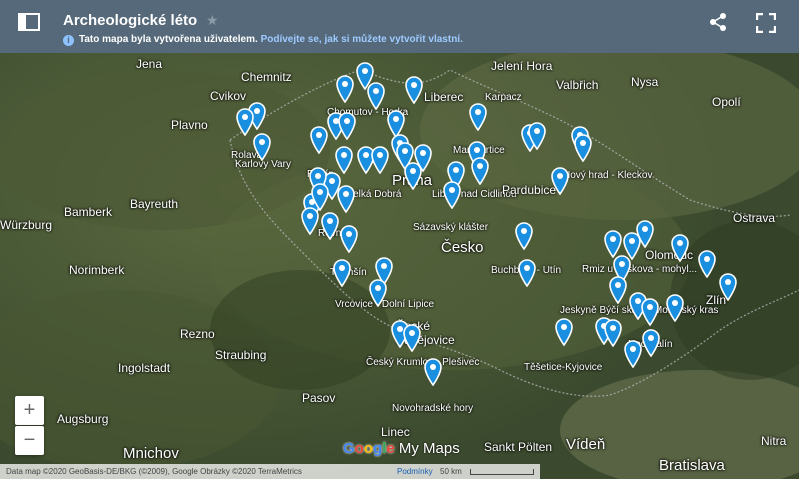 The width and height of the screenshot is (799, 479). I want to click on place-label: Sázavský klášter, so click(451, 227).